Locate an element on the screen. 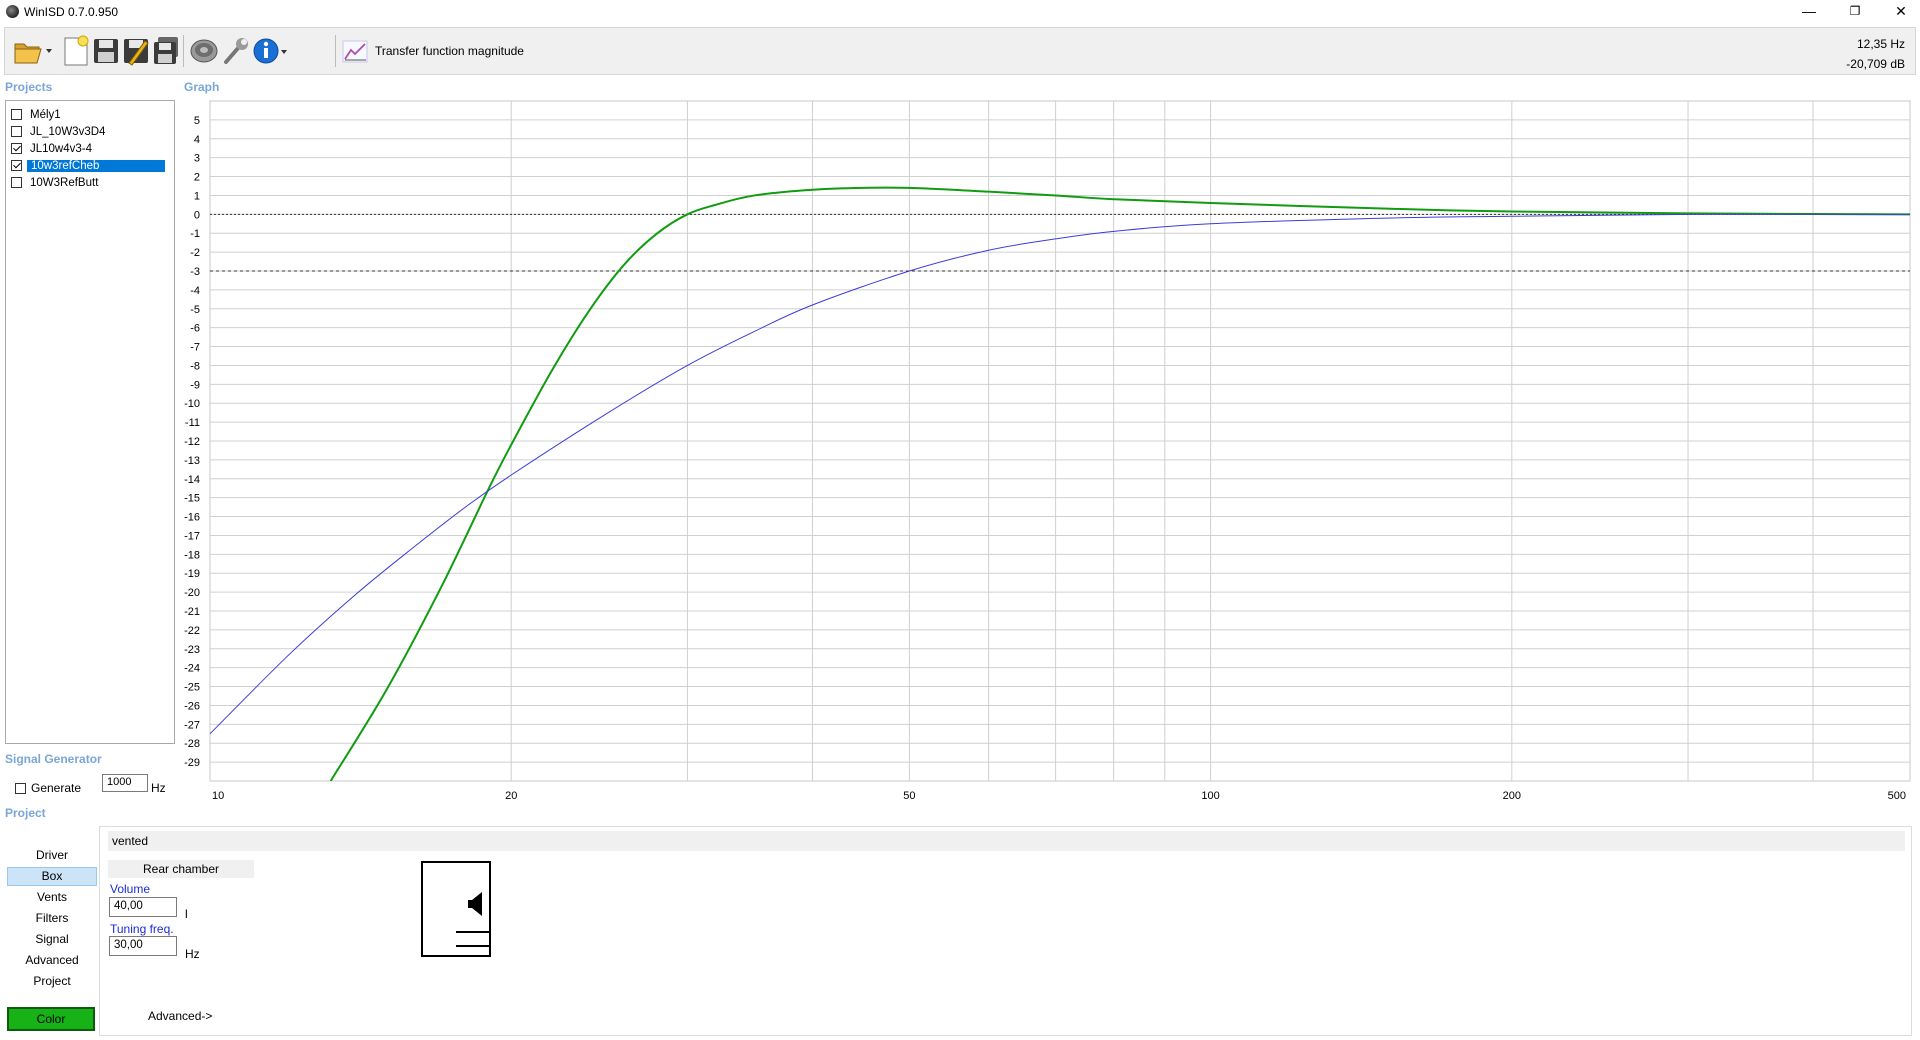 Image resolution: width=1920 pixels, height=1040 pixels. y-tick-label: -18 is located at coordinates (192, 555).